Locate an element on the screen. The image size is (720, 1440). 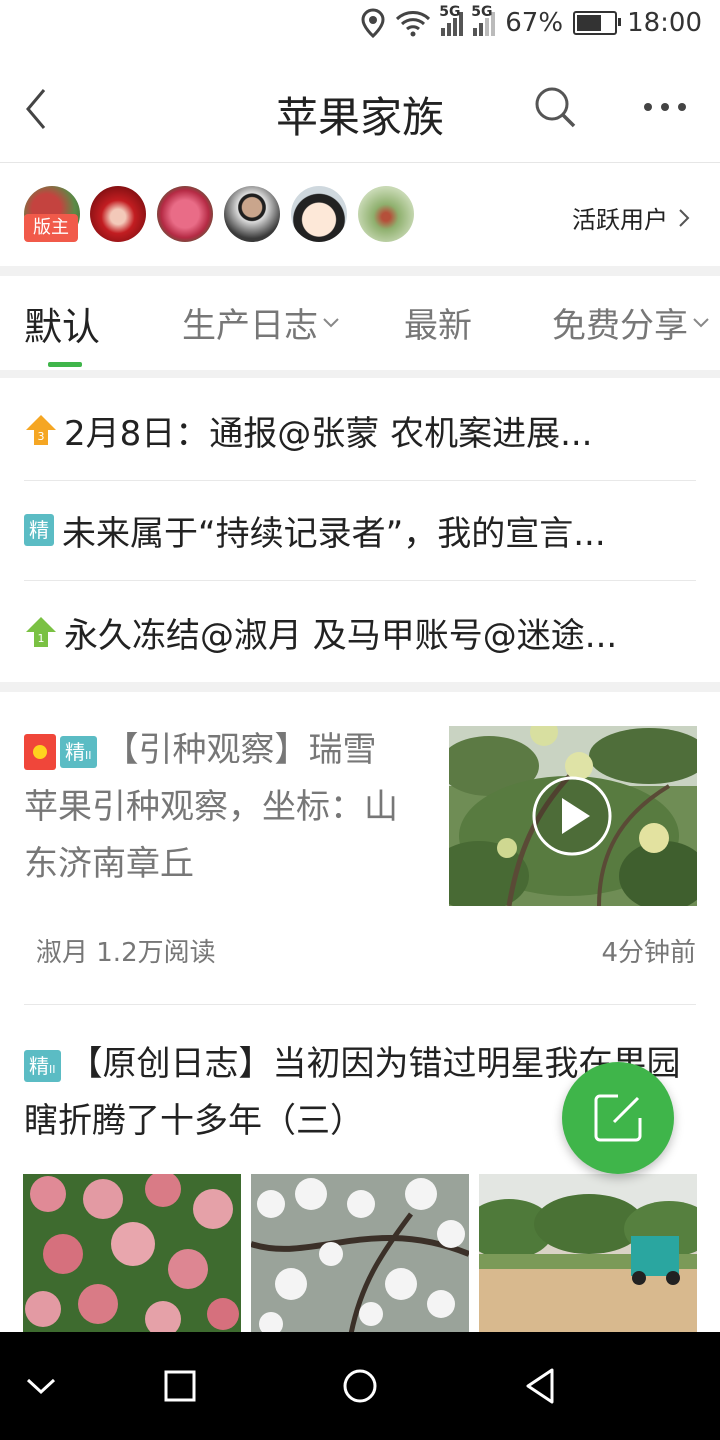
pinned-rank: 3 is located at coordinates (41, 436).